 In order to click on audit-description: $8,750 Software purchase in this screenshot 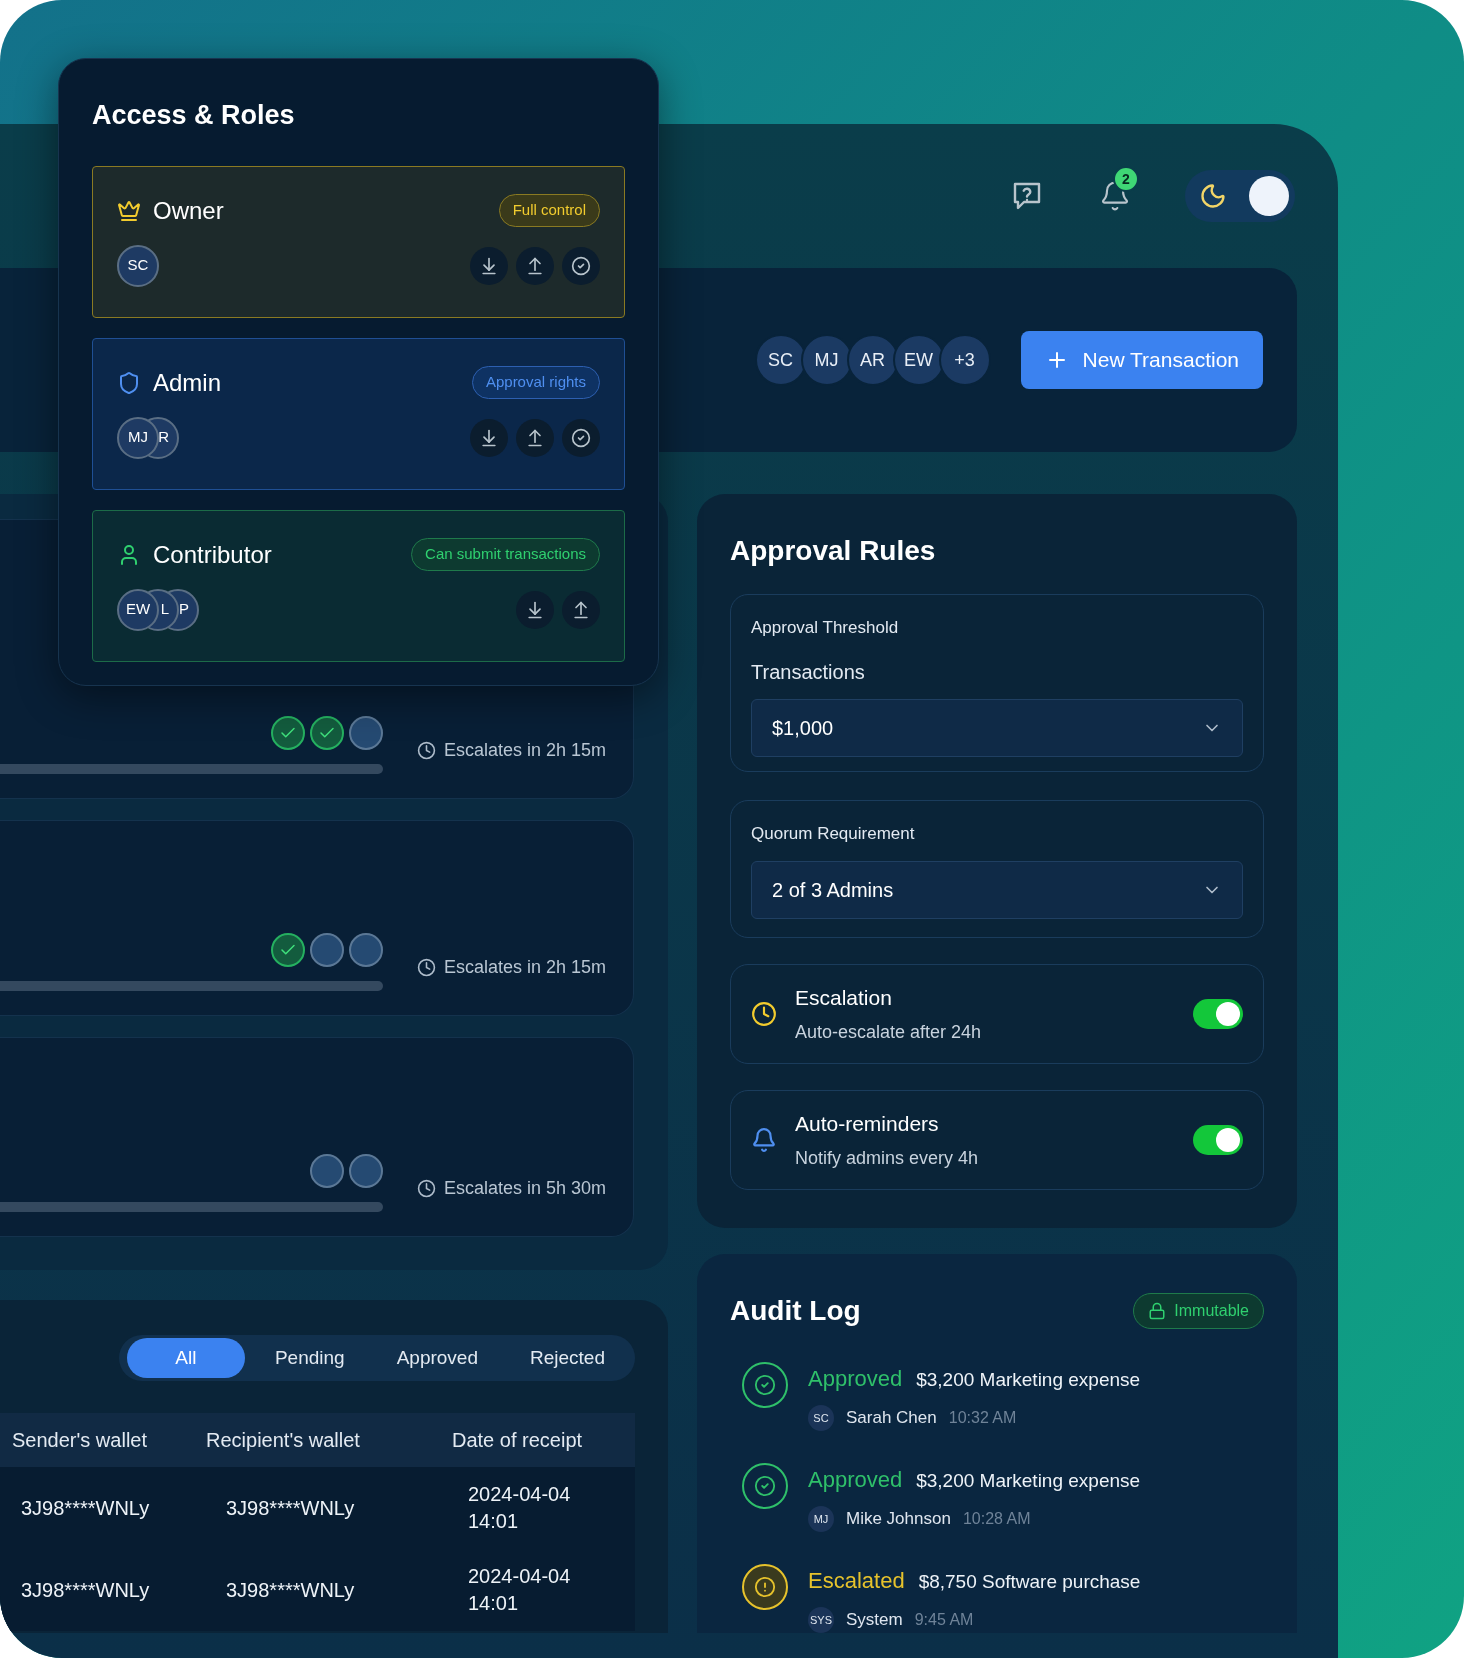, I will do `click(1029, 1582)`.